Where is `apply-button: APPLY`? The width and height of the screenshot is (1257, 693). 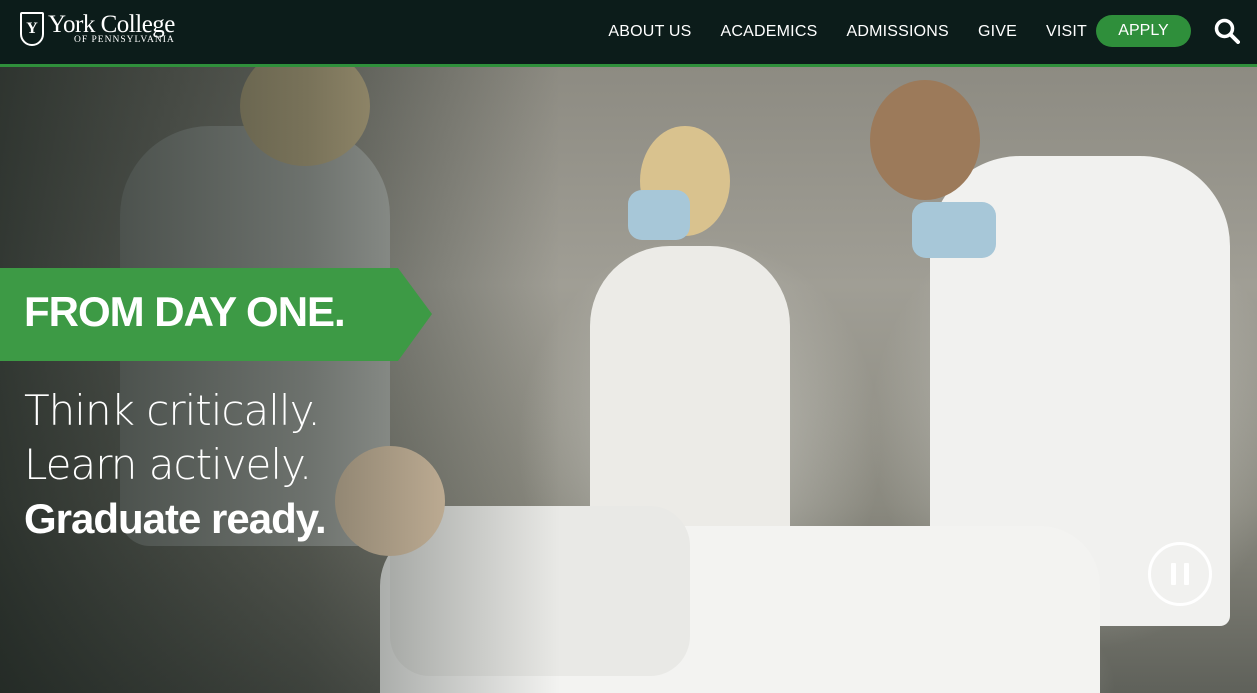 apply-button: APPLY is located at coordinates (1143, 31).